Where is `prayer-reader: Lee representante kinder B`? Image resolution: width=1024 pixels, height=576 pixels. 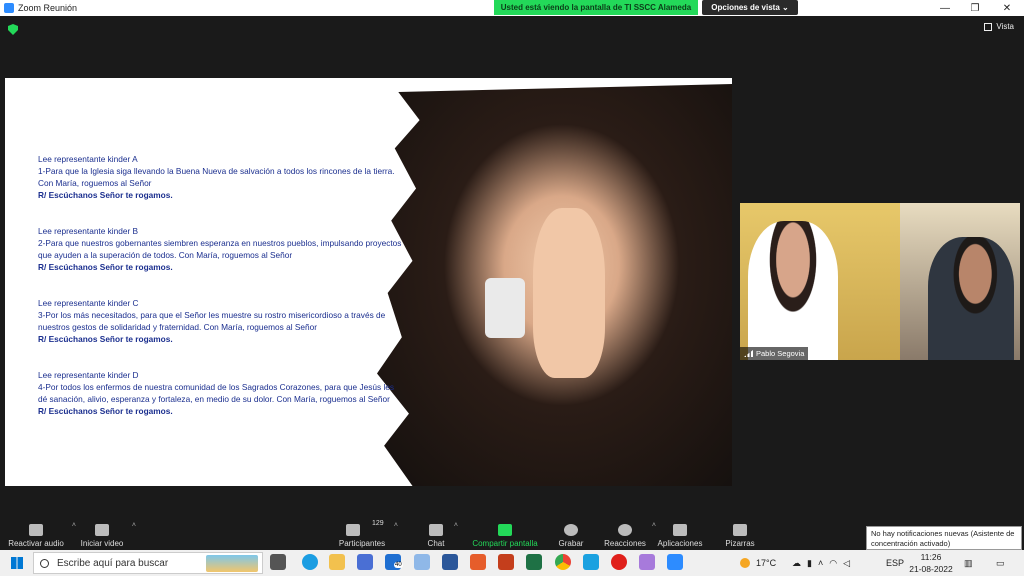
prayer-reader: Lee representante kinder B is located at coordinates (88, 231).